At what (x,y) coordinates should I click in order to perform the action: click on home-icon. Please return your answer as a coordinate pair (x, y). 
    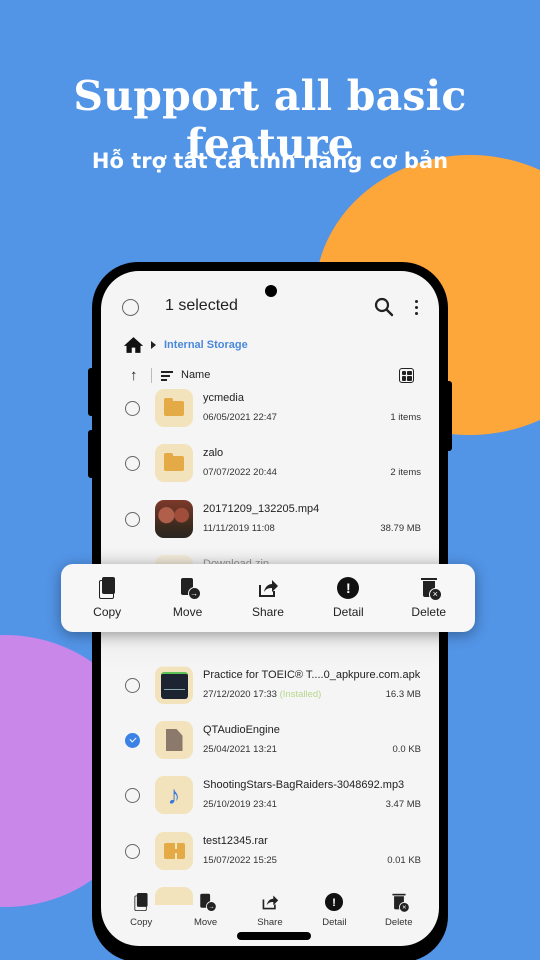
    Looking at the image, I should click on (133, 345).